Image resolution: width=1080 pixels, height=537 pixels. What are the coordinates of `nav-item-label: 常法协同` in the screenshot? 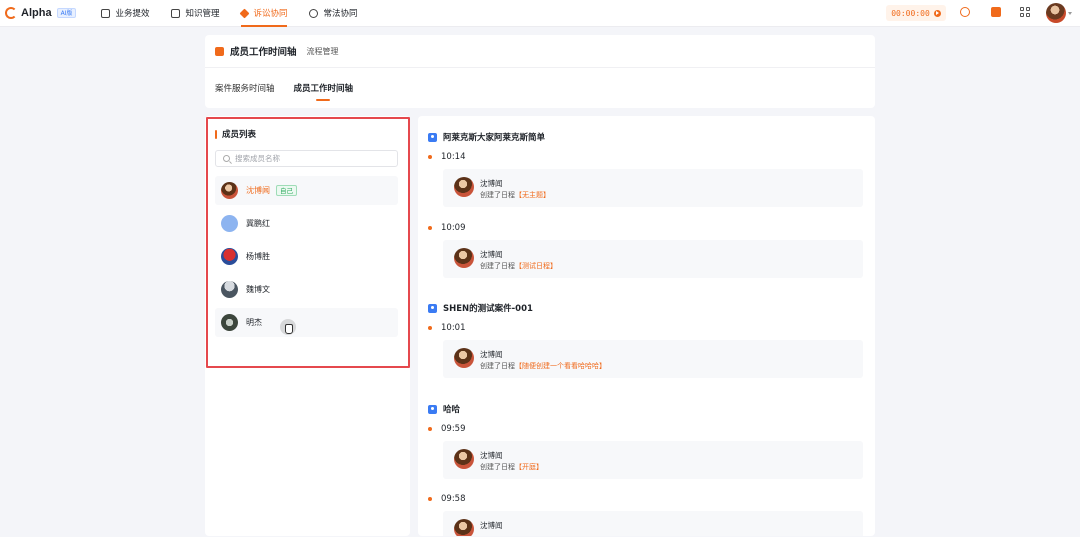 It's located at (340, 14).